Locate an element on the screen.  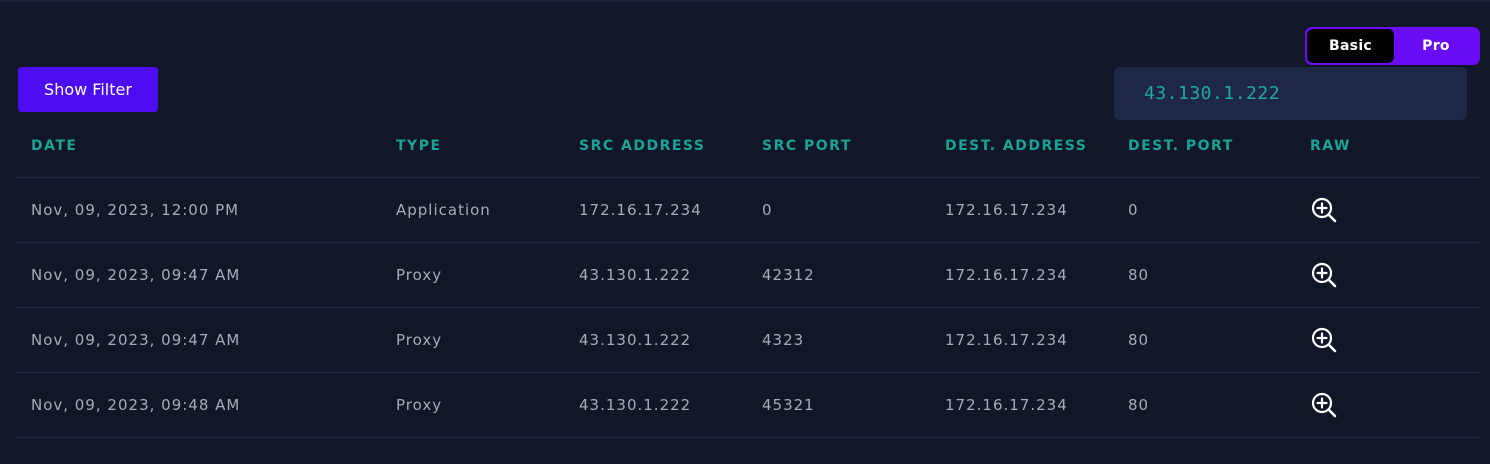
cell-dest-port: 0 is located at coordinates (1219, 210).